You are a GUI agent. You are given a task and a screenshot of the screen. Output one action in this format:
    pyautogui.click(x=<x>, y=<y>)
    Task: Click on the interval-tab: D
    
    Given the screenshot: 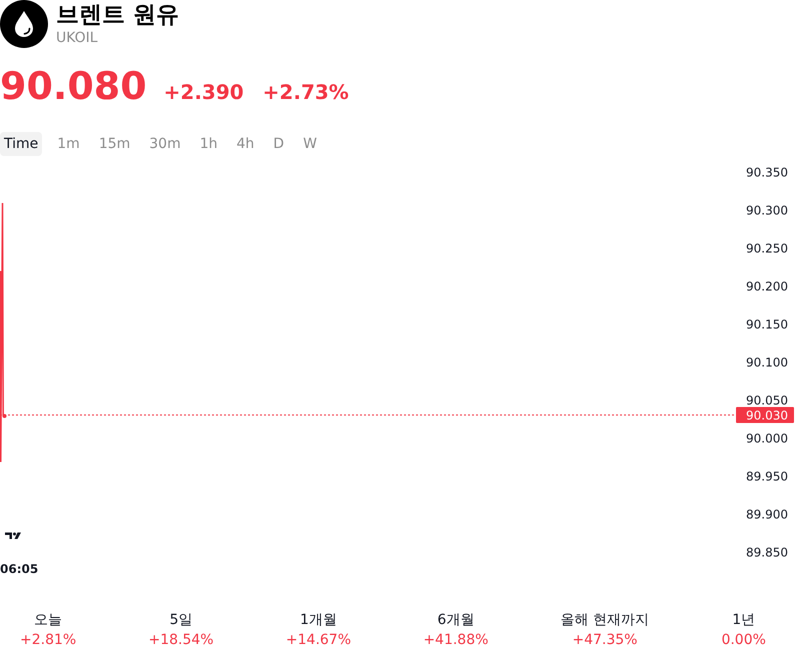 What is the action you would take?
    pyautogui.click(x=278, y=144)
    